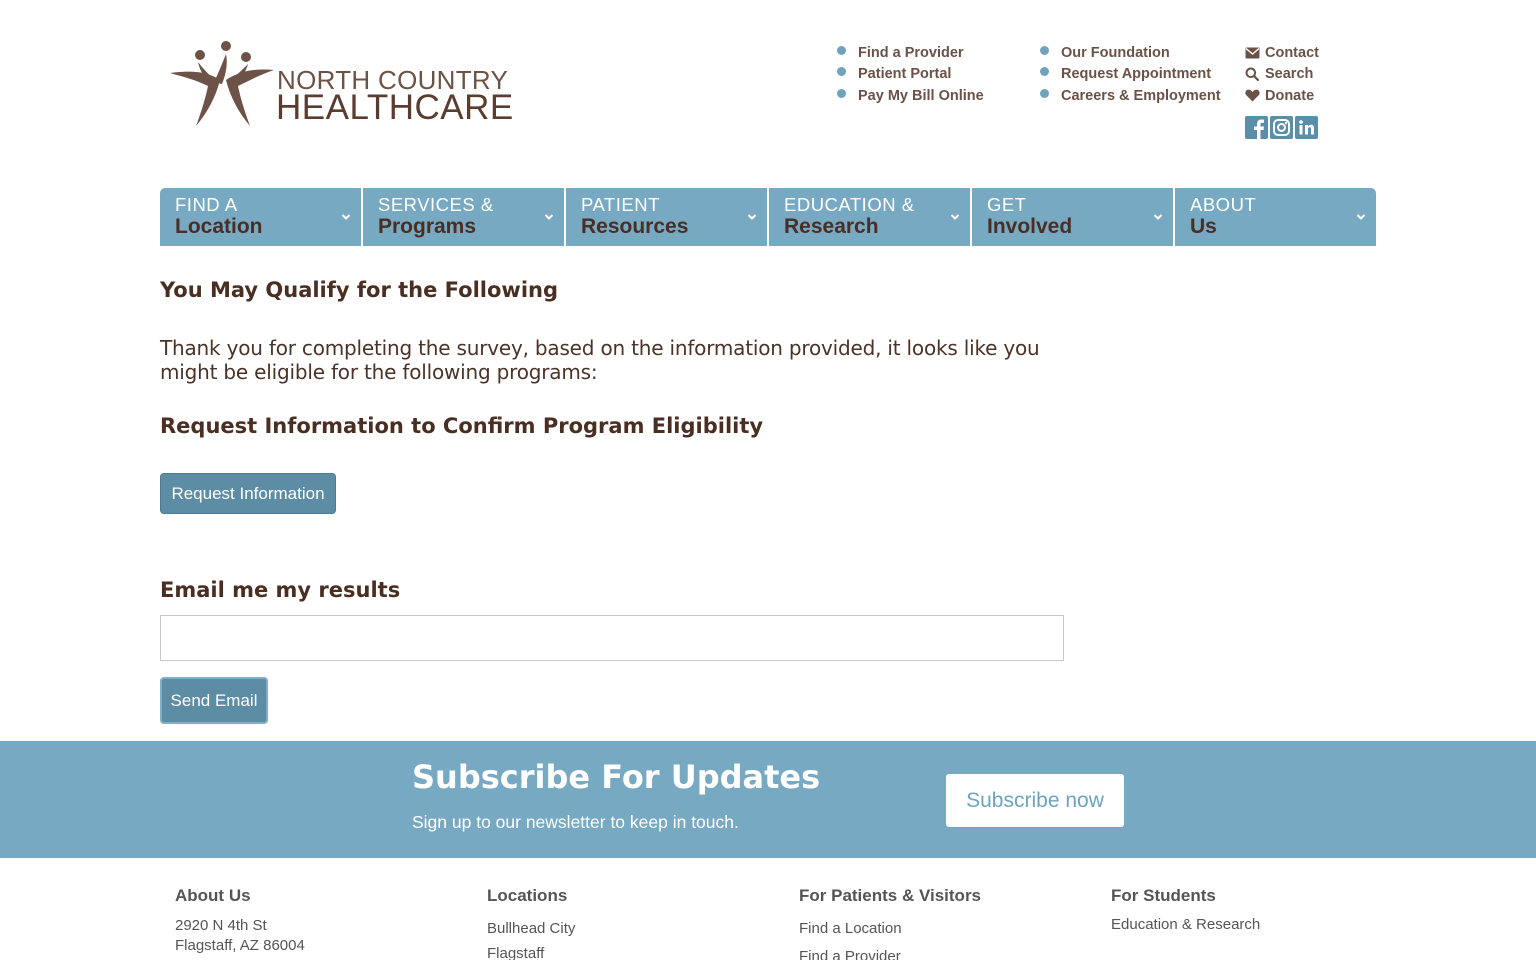  I want to click on utility-link-patient-portal: Patient Portal, so click(910, 75).